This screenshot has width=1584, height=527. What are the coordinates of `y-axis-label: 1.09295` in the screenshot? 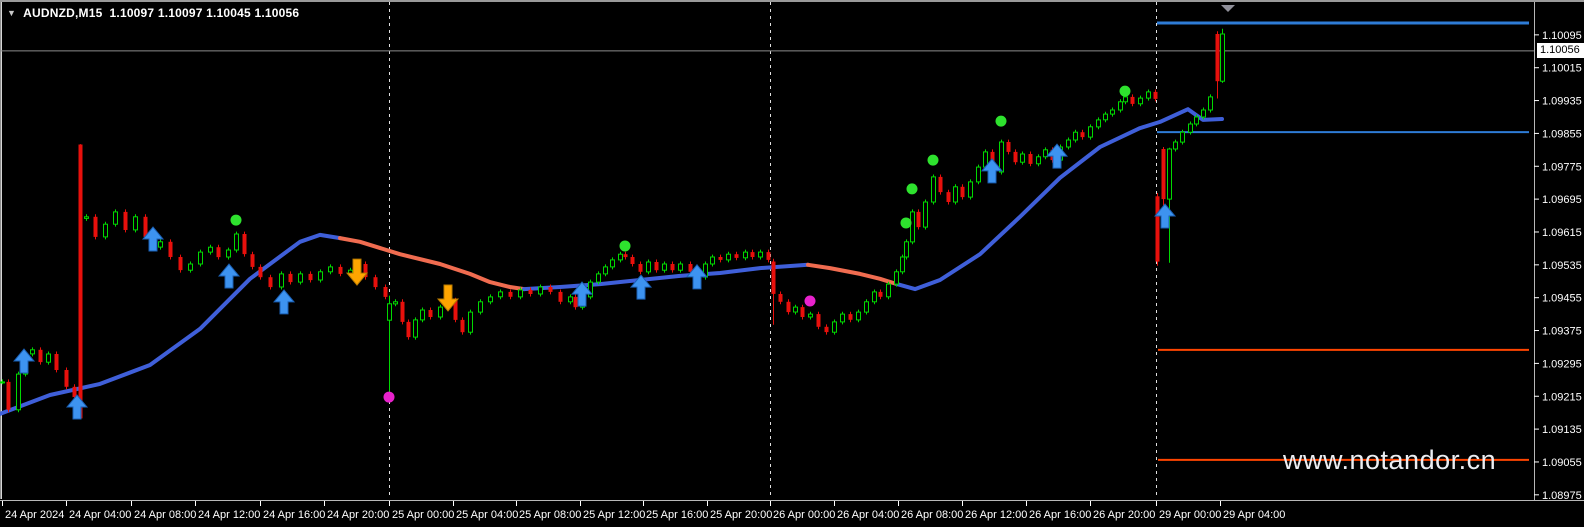 It's located at (1562, 364).